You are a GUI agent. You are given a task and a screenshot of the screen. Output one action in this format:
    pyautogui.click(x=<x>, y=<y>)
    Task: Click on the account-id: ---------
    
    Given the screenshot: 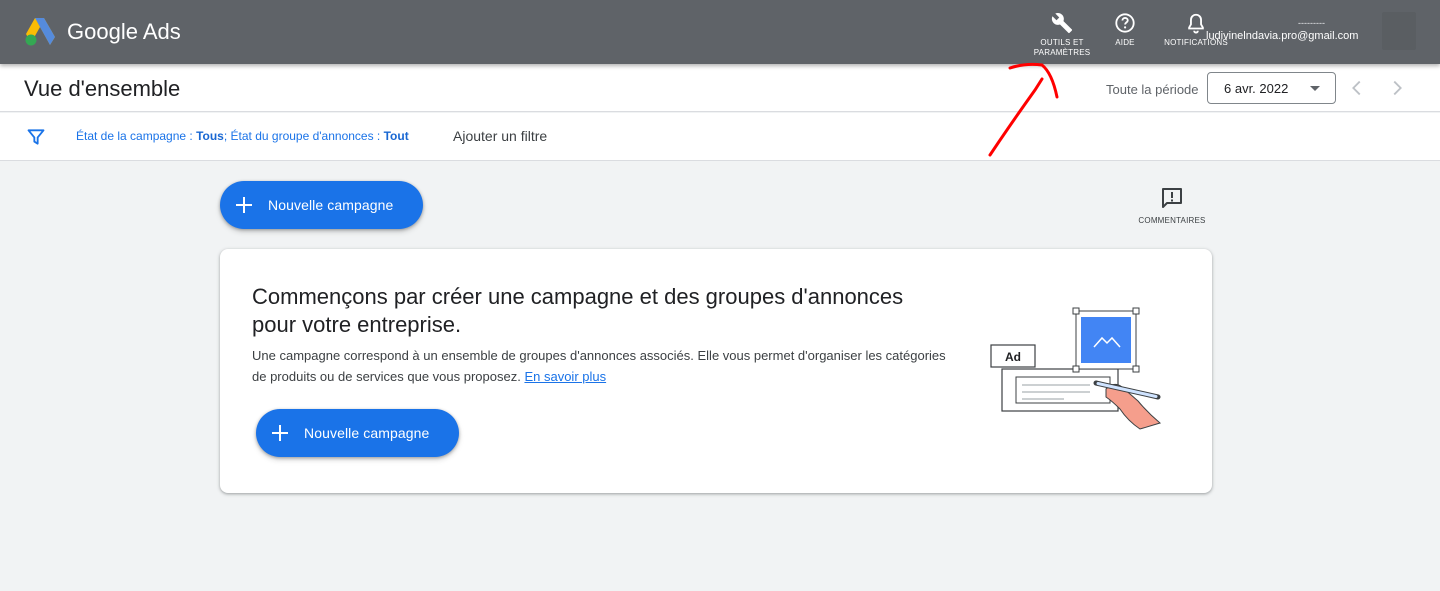 What is the action you would take?
    pyautogui.click(x=1311, y=23)
    